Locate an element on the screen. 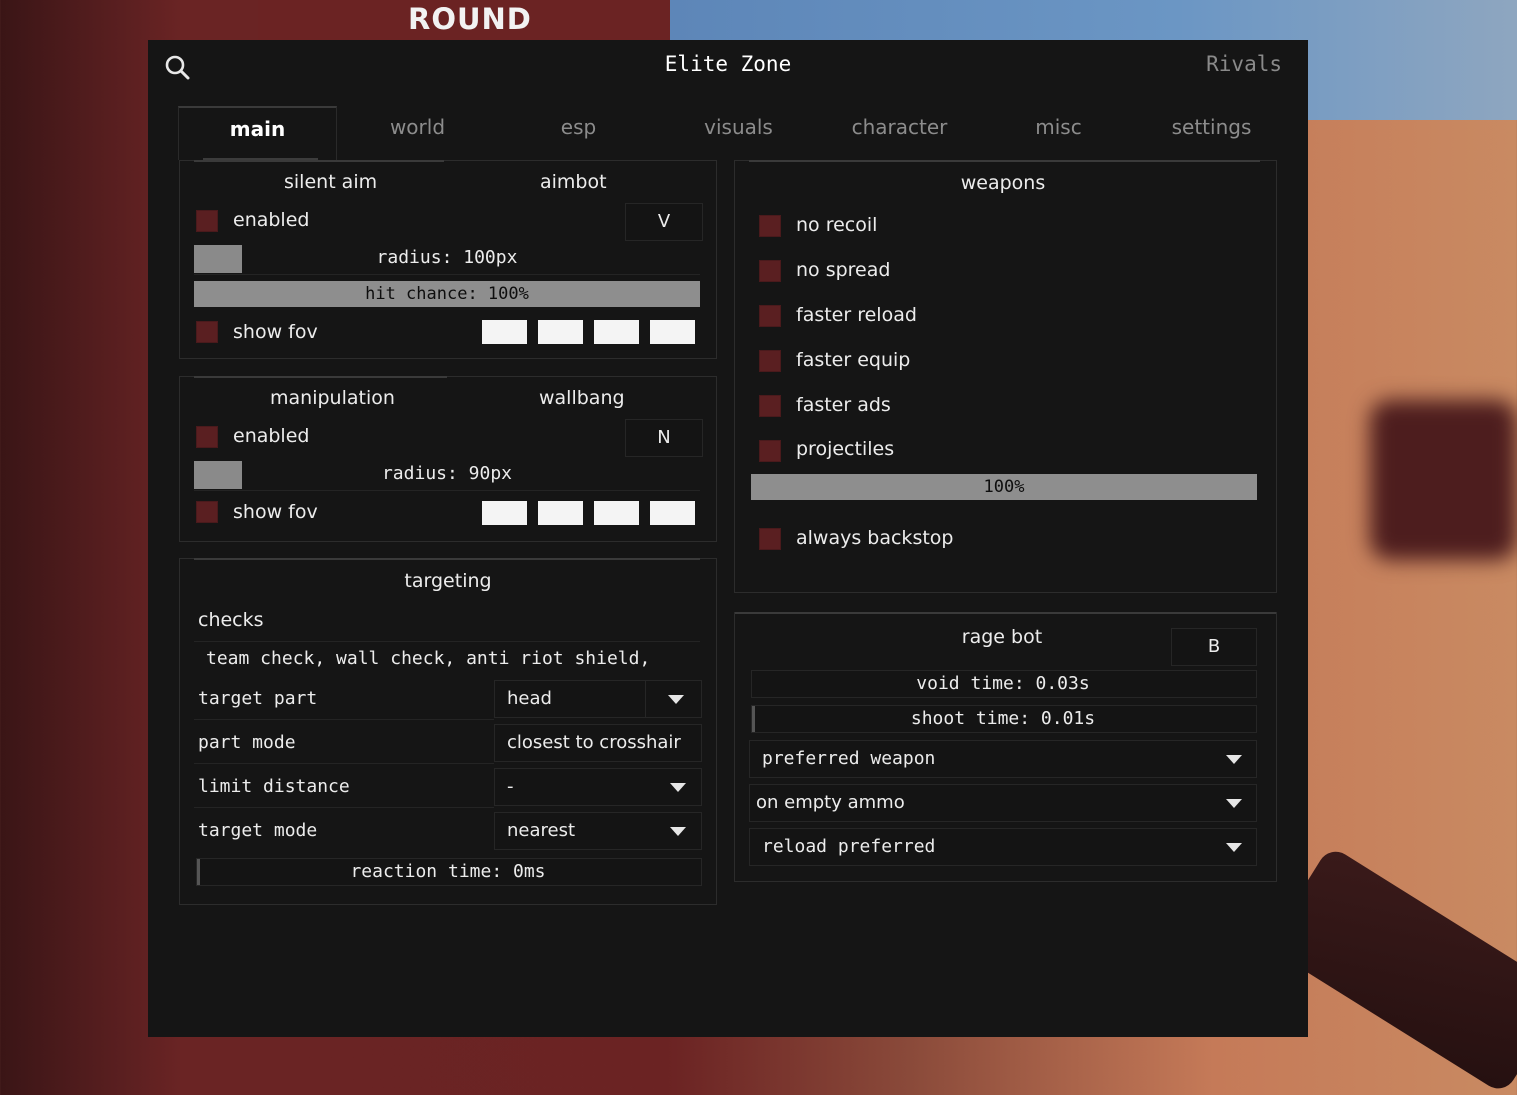  no-spread-checkbox is located at coordinates (770, 271).